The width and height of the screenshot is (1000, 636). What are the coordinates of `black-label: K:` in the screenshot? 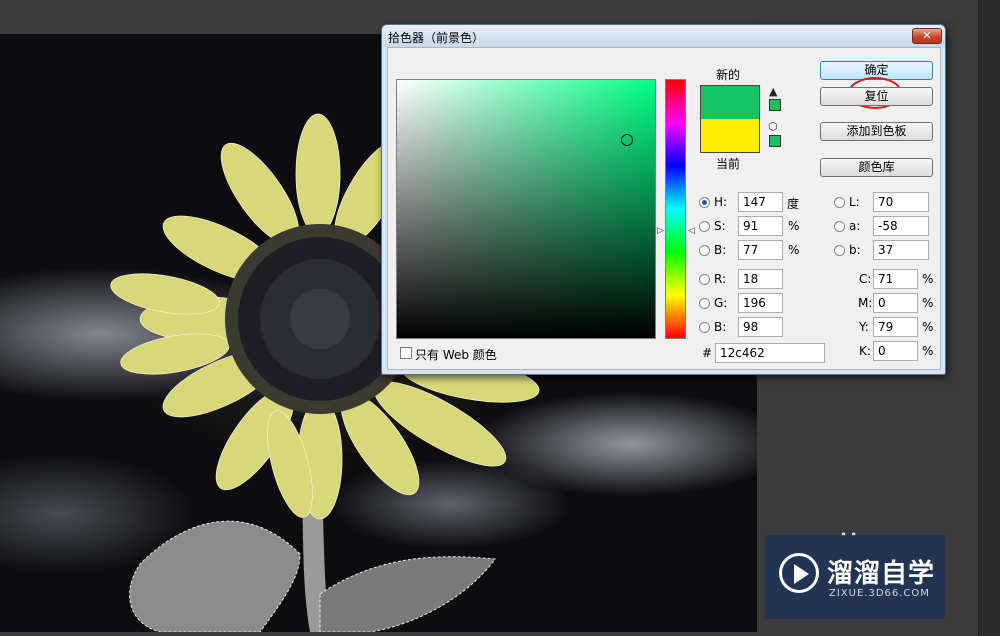 It's located at (865, 351).